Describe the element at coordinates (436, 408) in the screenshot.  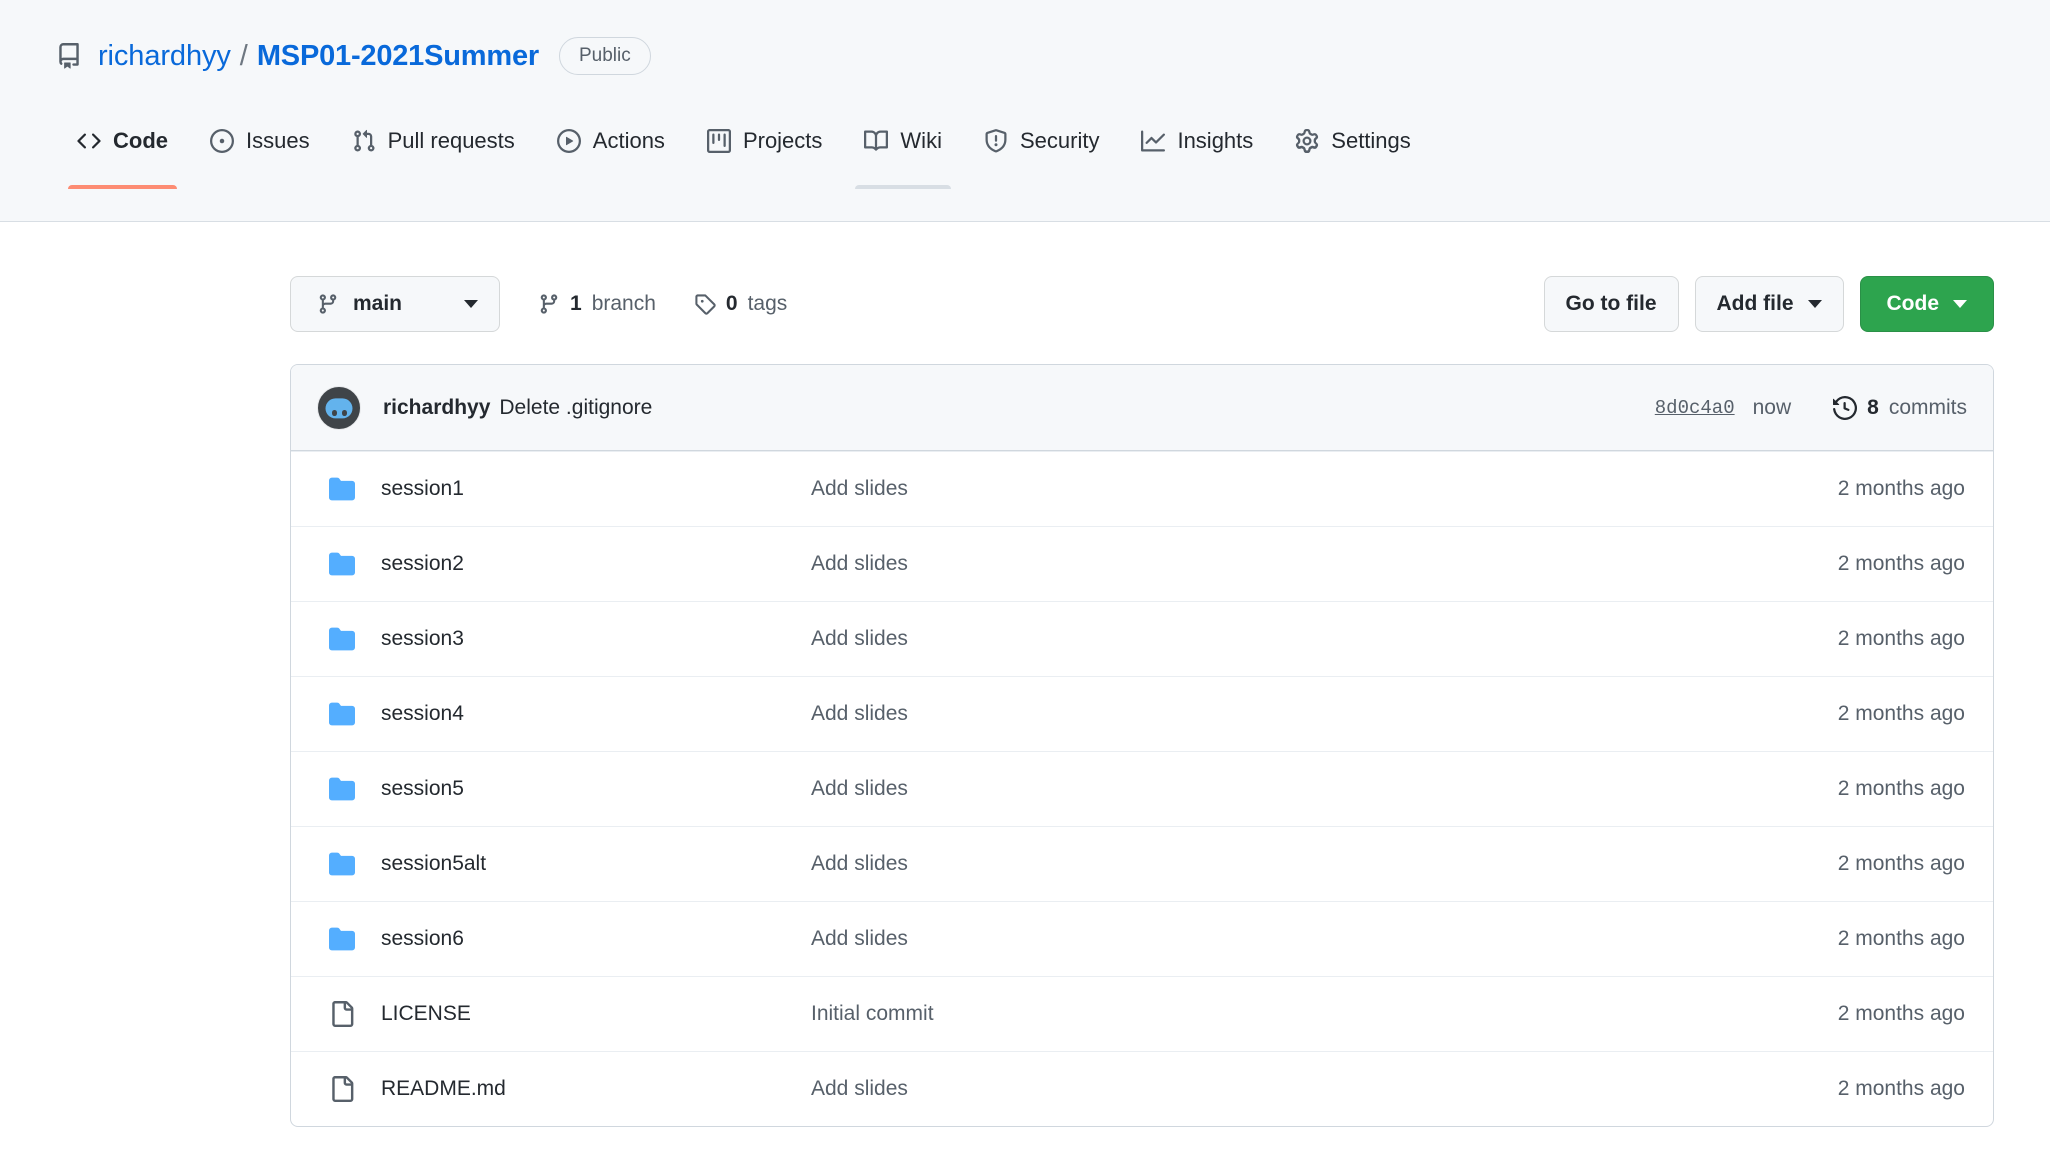
I see `commit-author-link: richardhyy` at that location.